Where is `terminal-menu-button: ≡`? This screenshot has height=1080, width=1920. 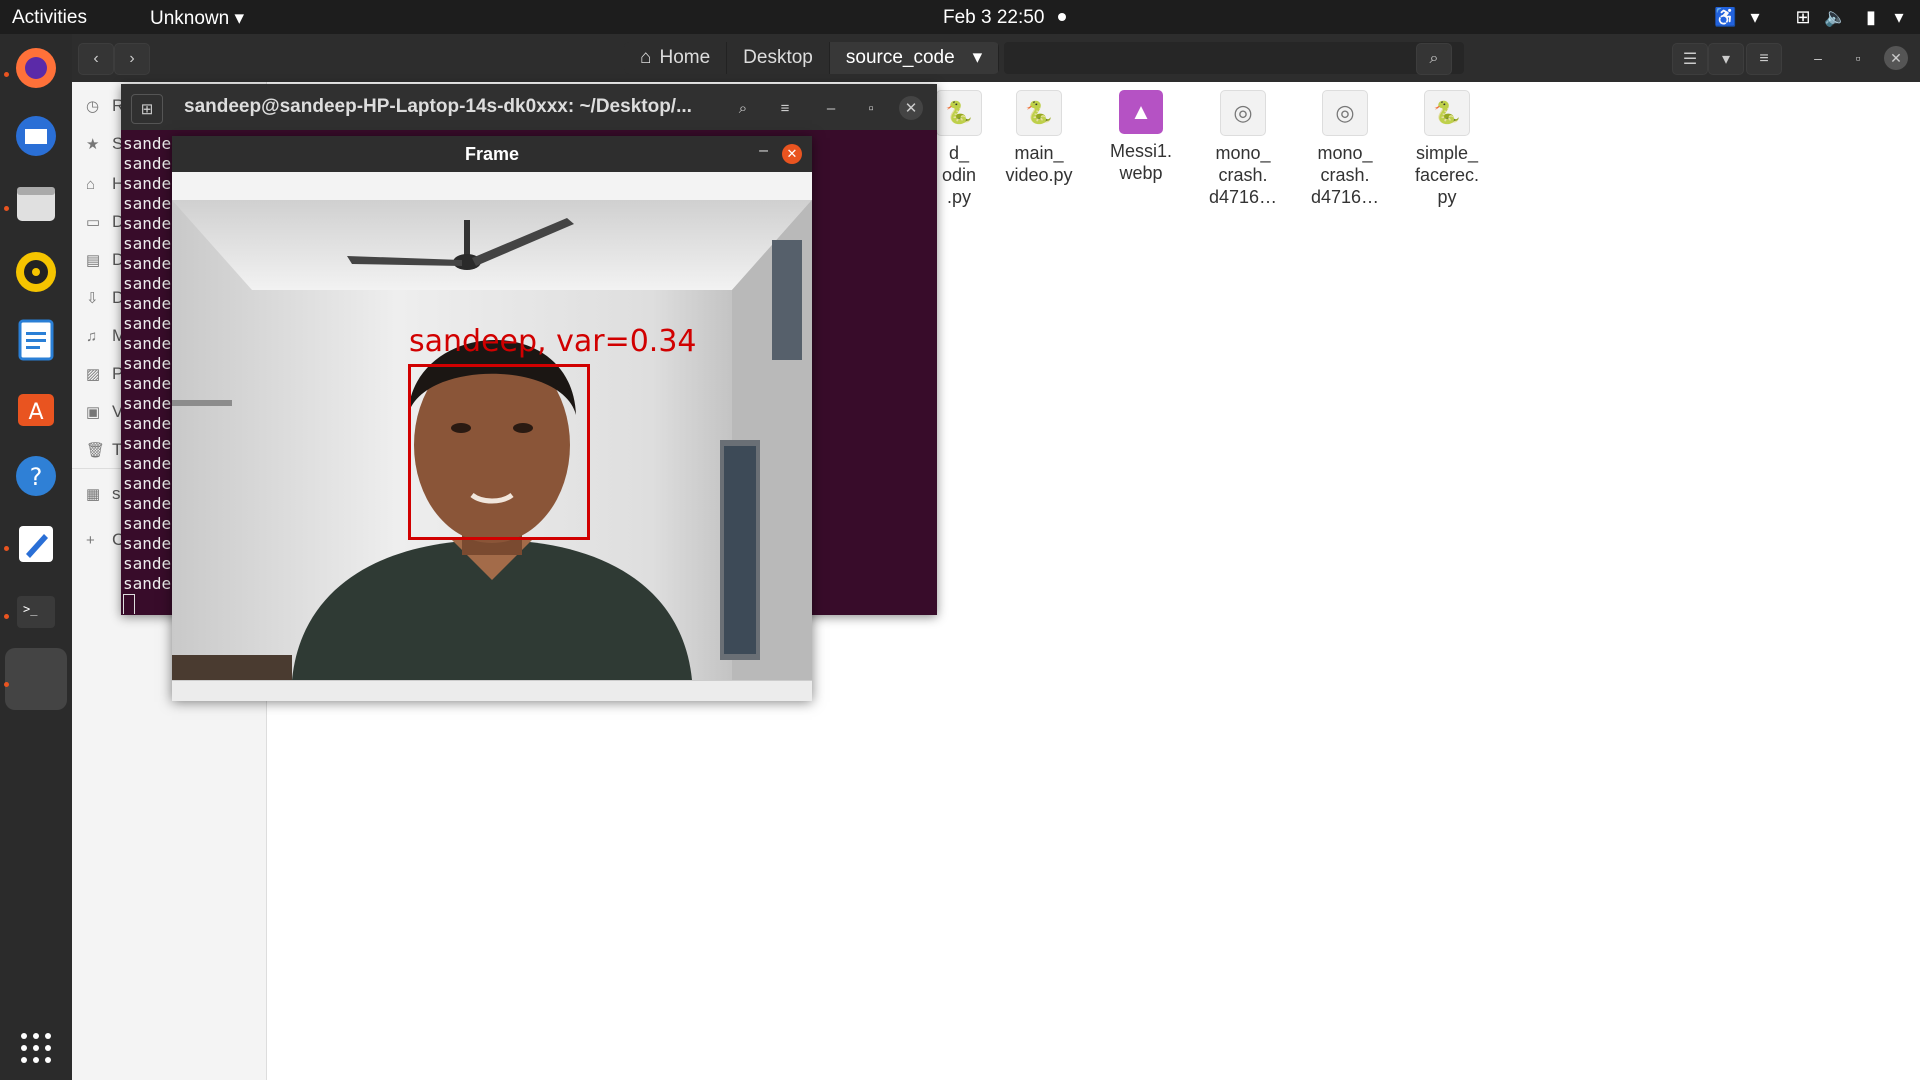
terminal-menu-button: ≡ is located at coordinates (785, 108).